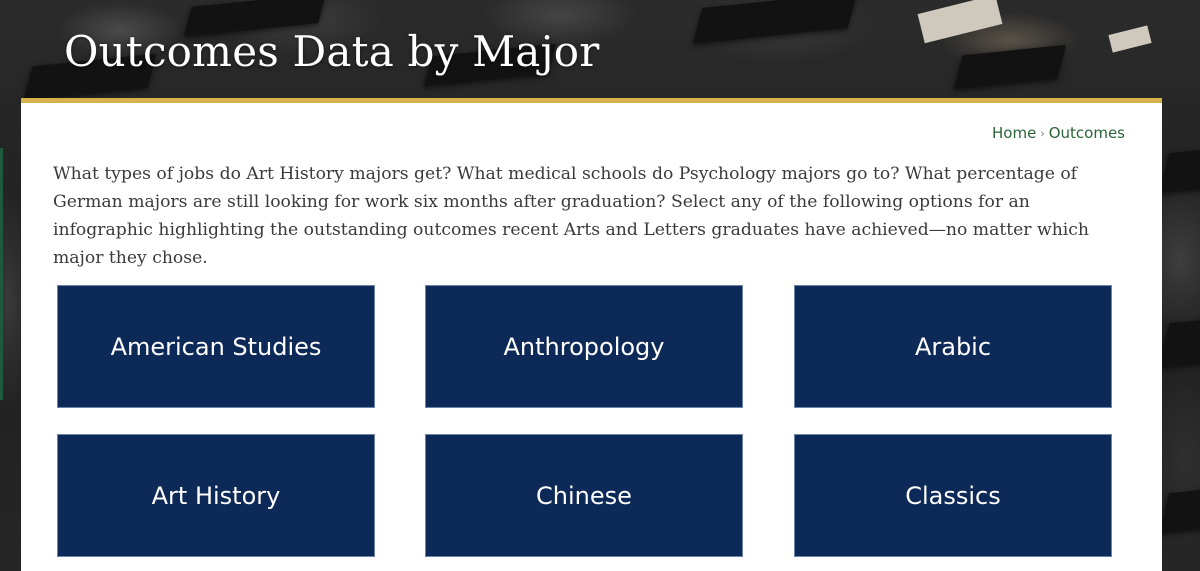 The image size is (1200, 571). I want to click on major-button-american-studies: American Studies, so click(216, 346).